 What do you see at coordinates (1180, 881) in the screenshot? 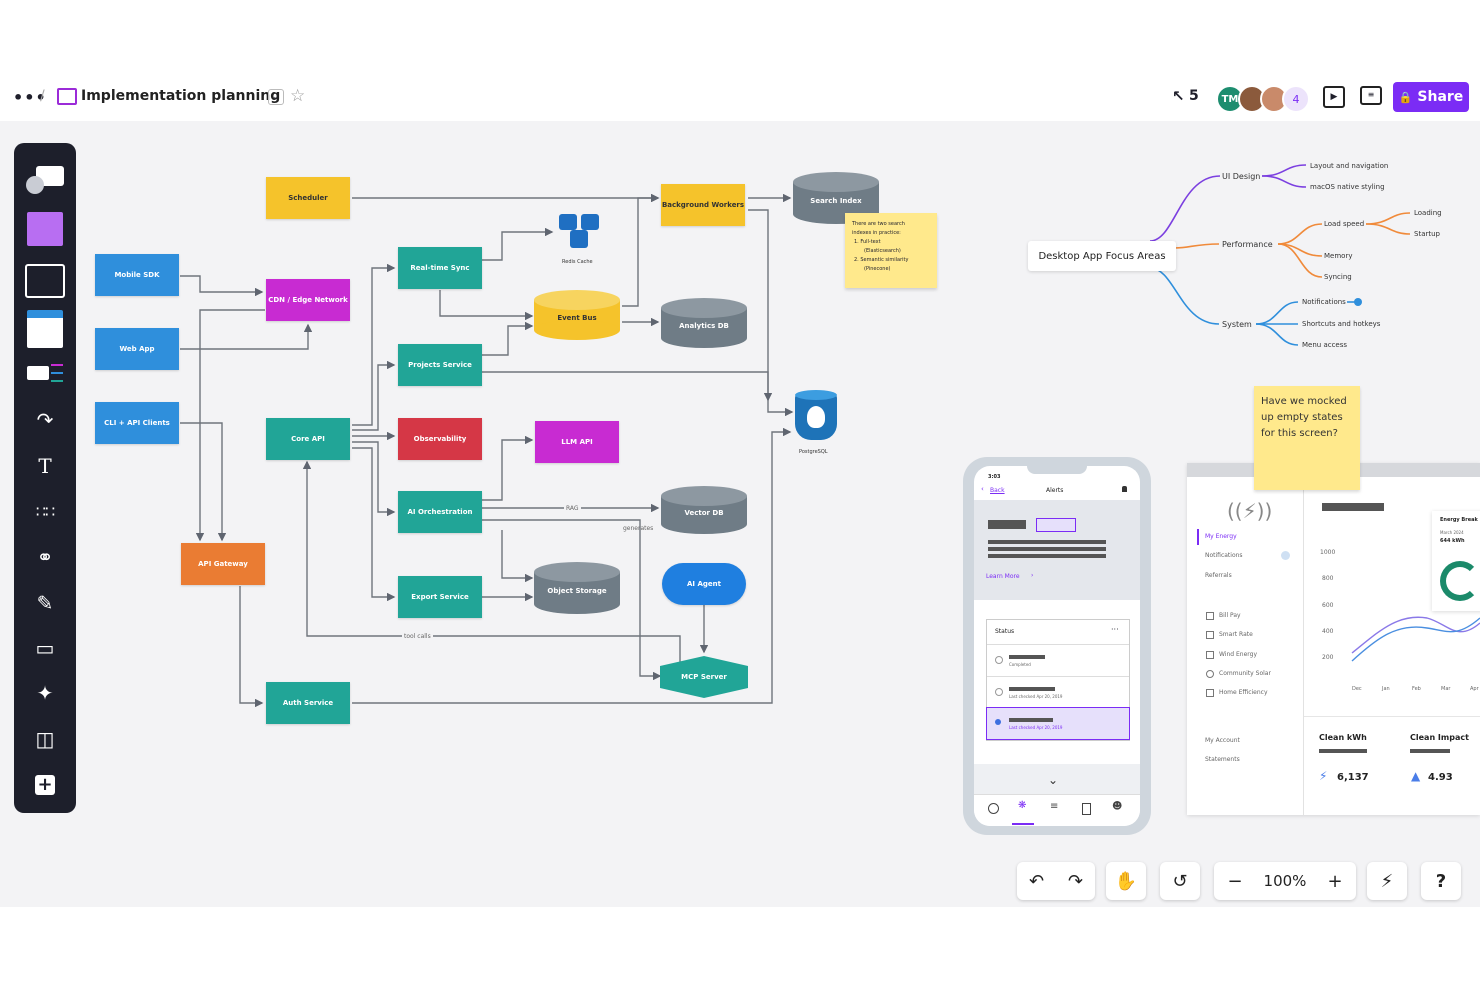
I see `history-button: ↺` at bounding box center [1180, 881].